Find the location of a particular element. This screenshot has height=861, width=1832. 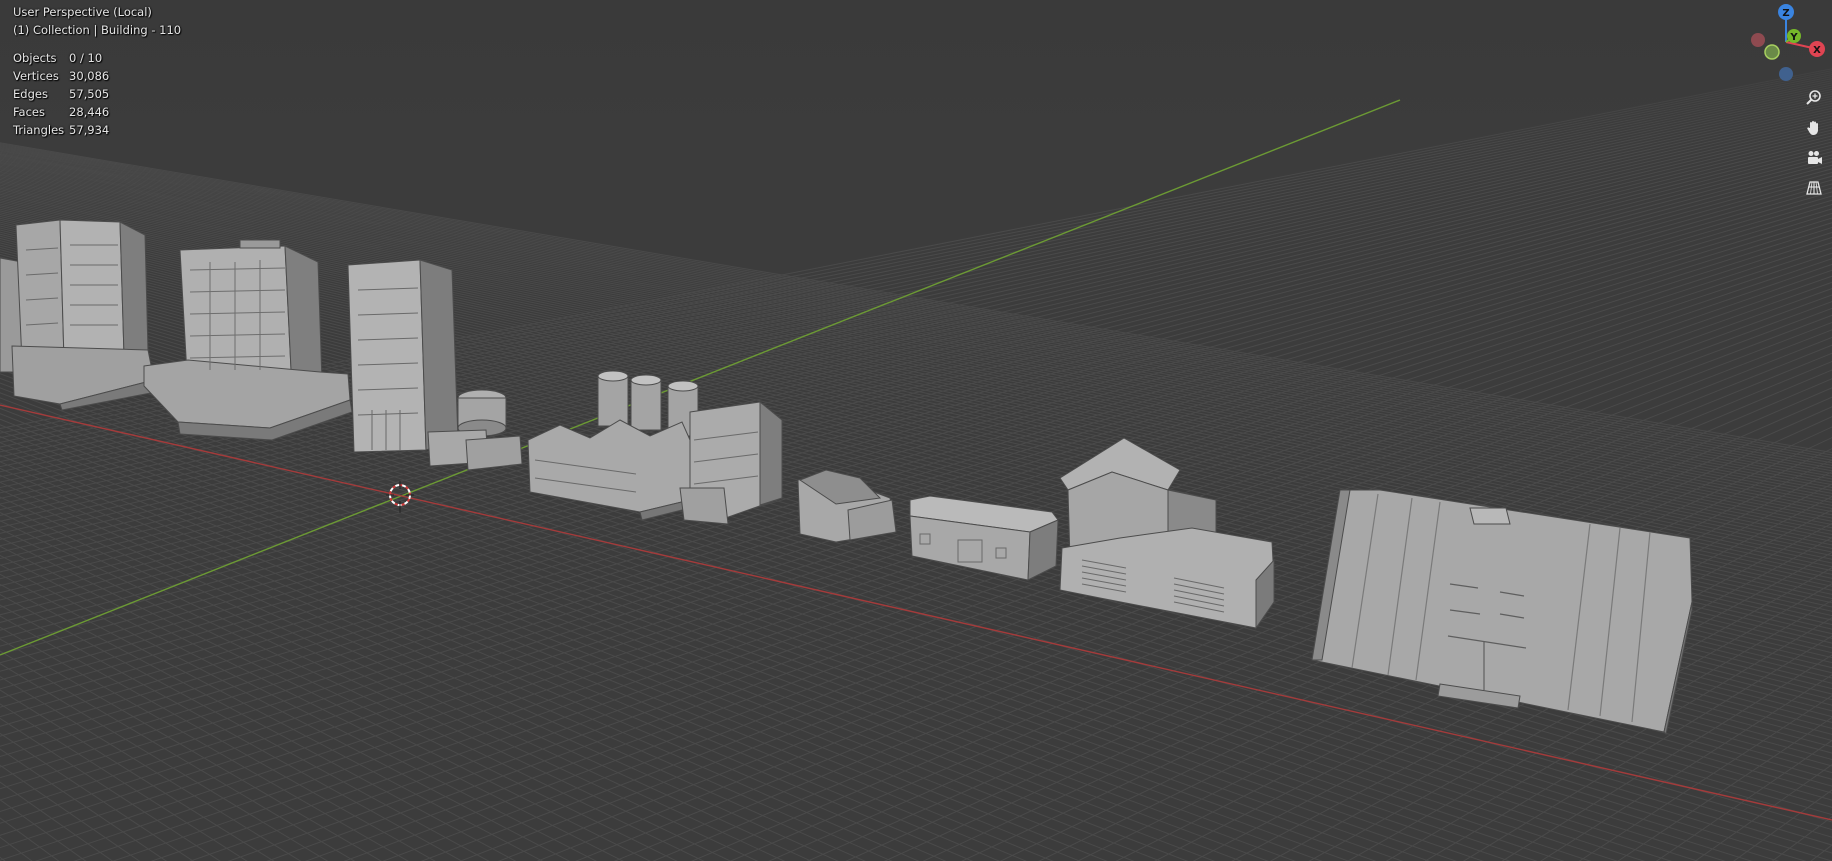

view-name-label: User Perspective (Local) is located at coordinates (82, 12).